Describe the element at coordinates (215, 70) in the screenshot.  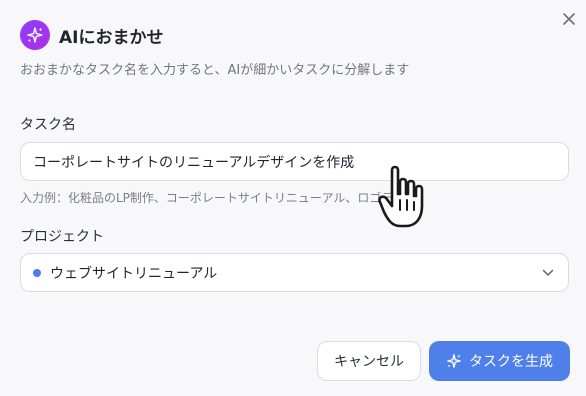
I see `dialog-subtitle: おおまかなタスク名を入力すると、AIが細かいタスクに分解します` at that location.